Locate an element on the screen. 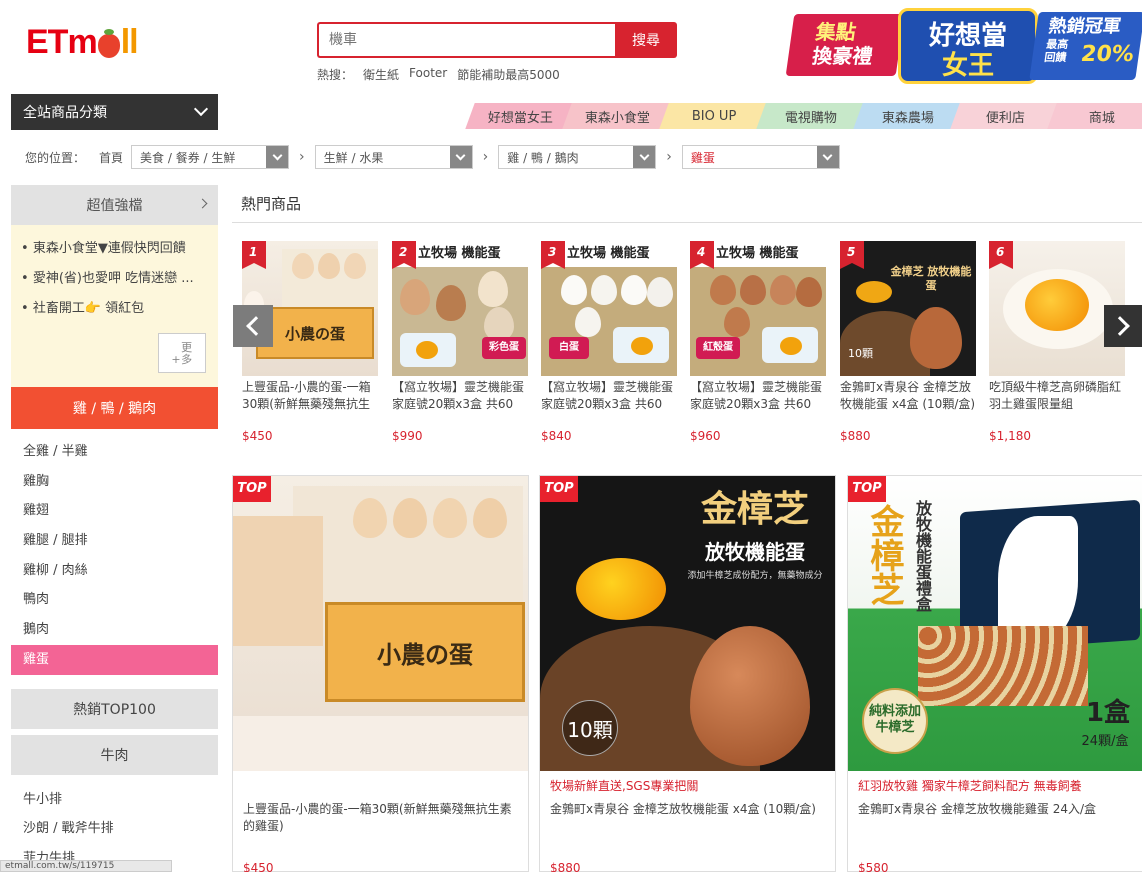  banner-points-panel: 集點 換豪禮 is located at coordinates (845, 45).